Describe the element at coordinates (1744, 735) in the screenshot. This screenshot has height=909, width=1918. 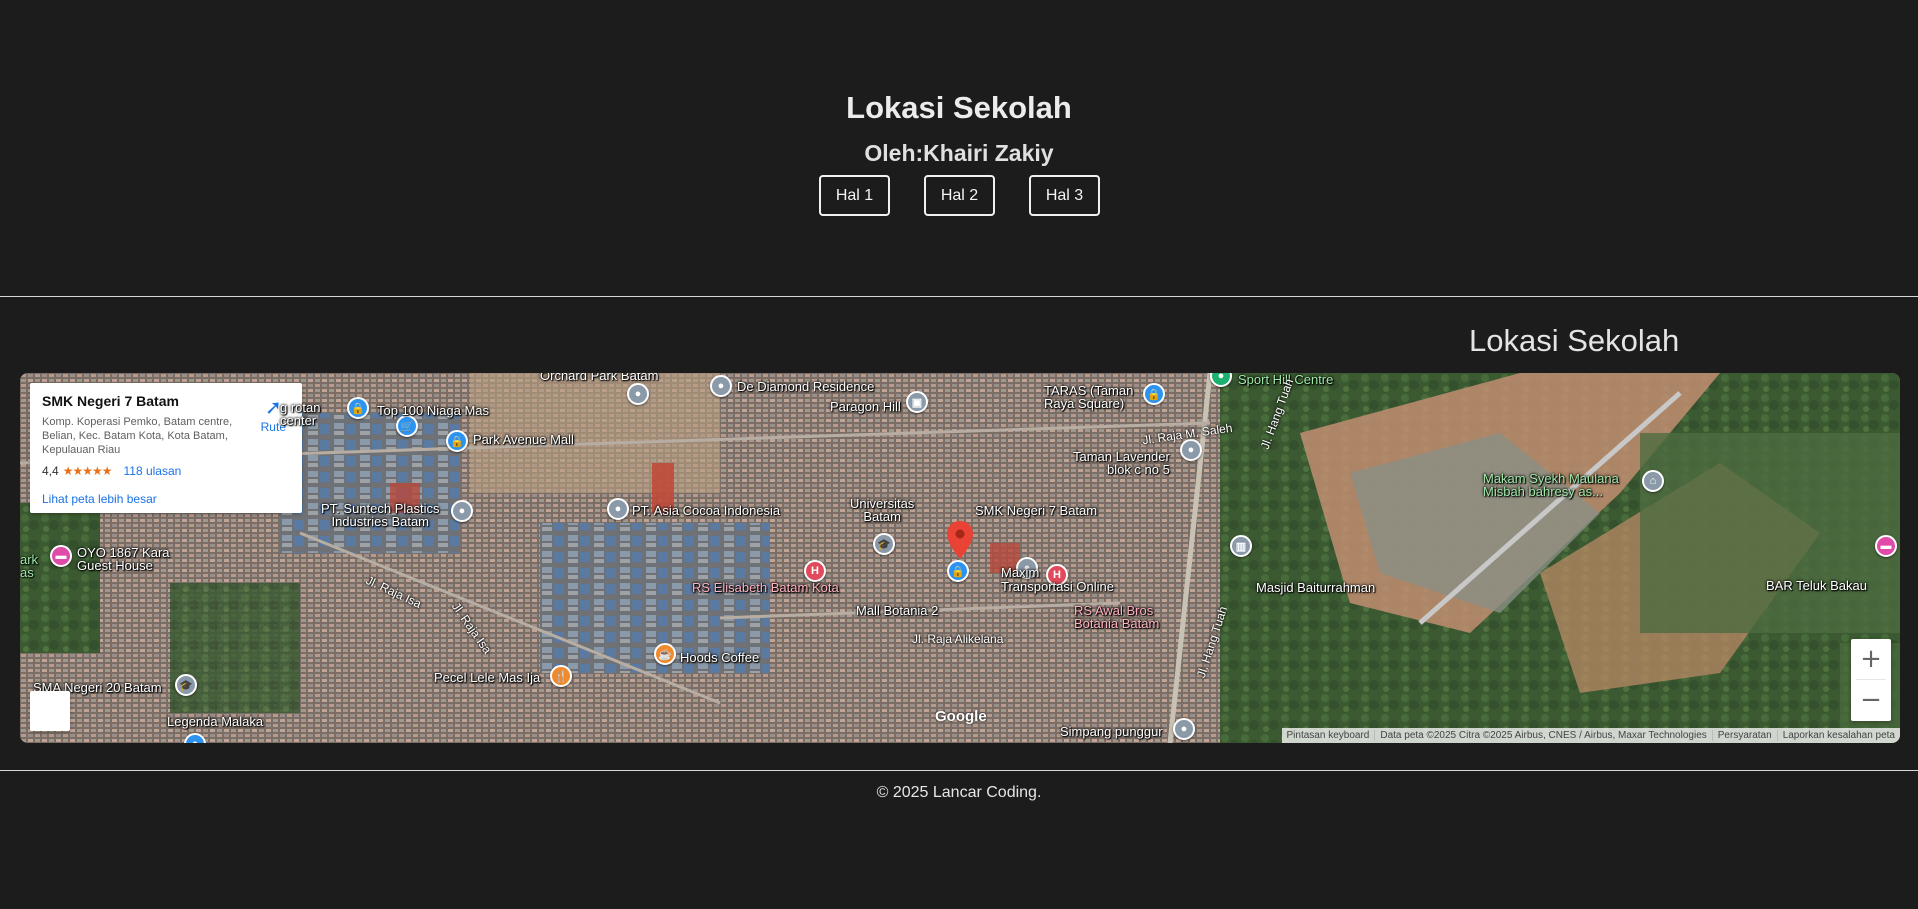
I see `terms-link: Persyaratan` at that location.